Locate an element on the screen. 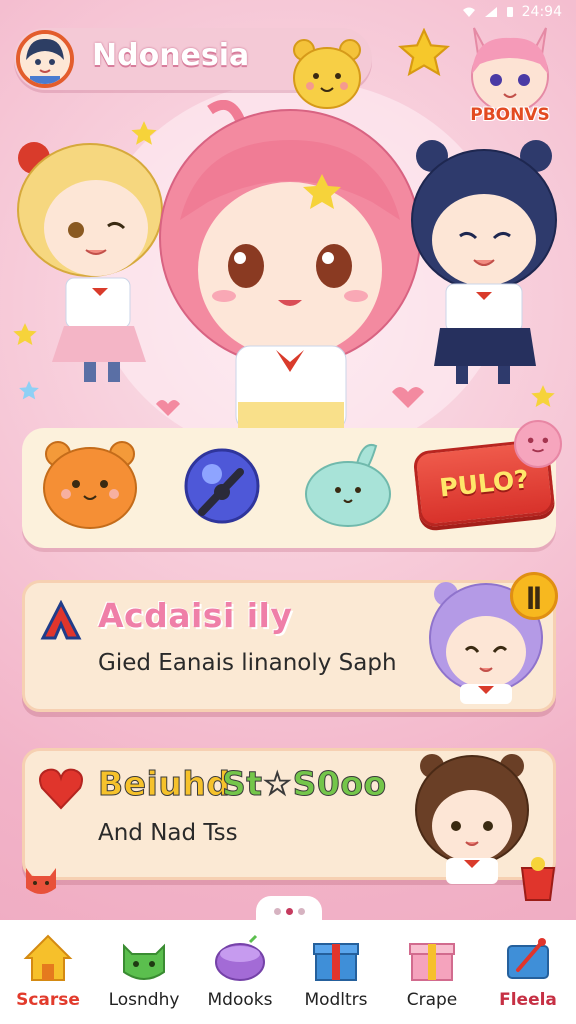 This screenshot has width=576, height=1024. nav-item-scarse: Scarse is located at coordinates (48, 971).